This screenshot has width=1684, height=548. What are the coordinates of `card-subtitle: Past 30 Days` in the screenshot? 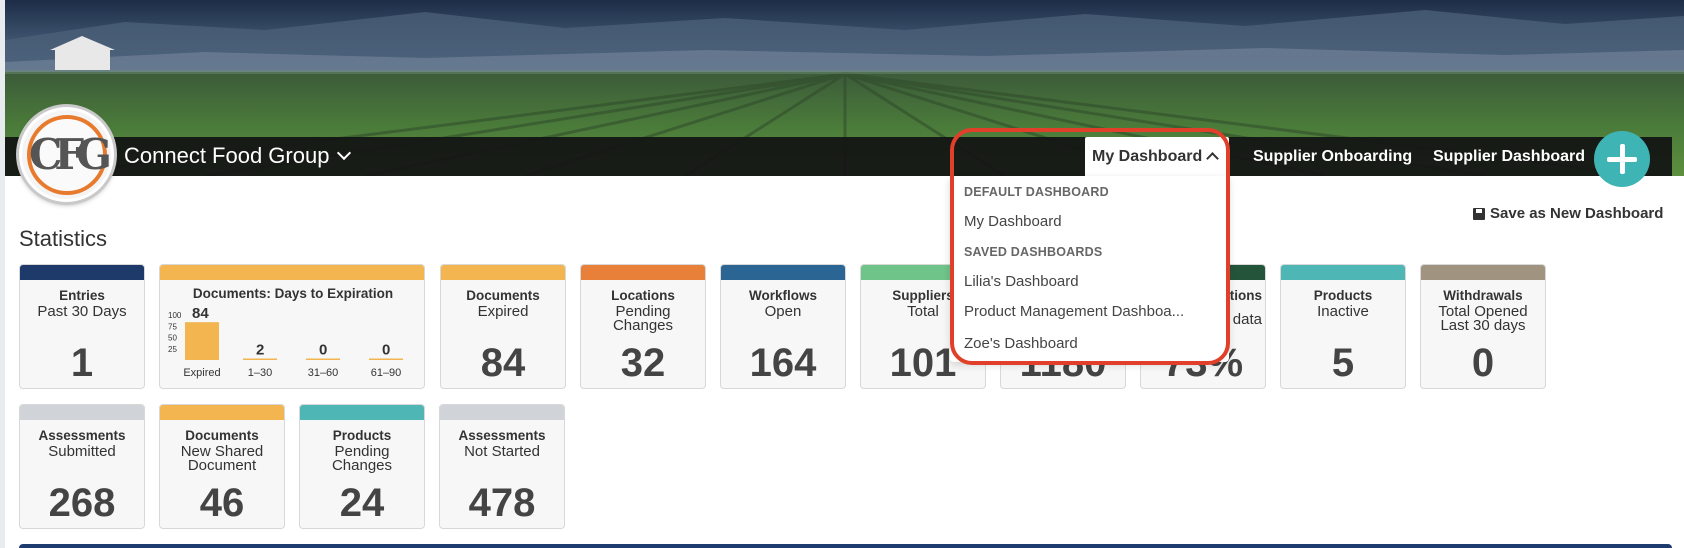 It's located at (82, 311).